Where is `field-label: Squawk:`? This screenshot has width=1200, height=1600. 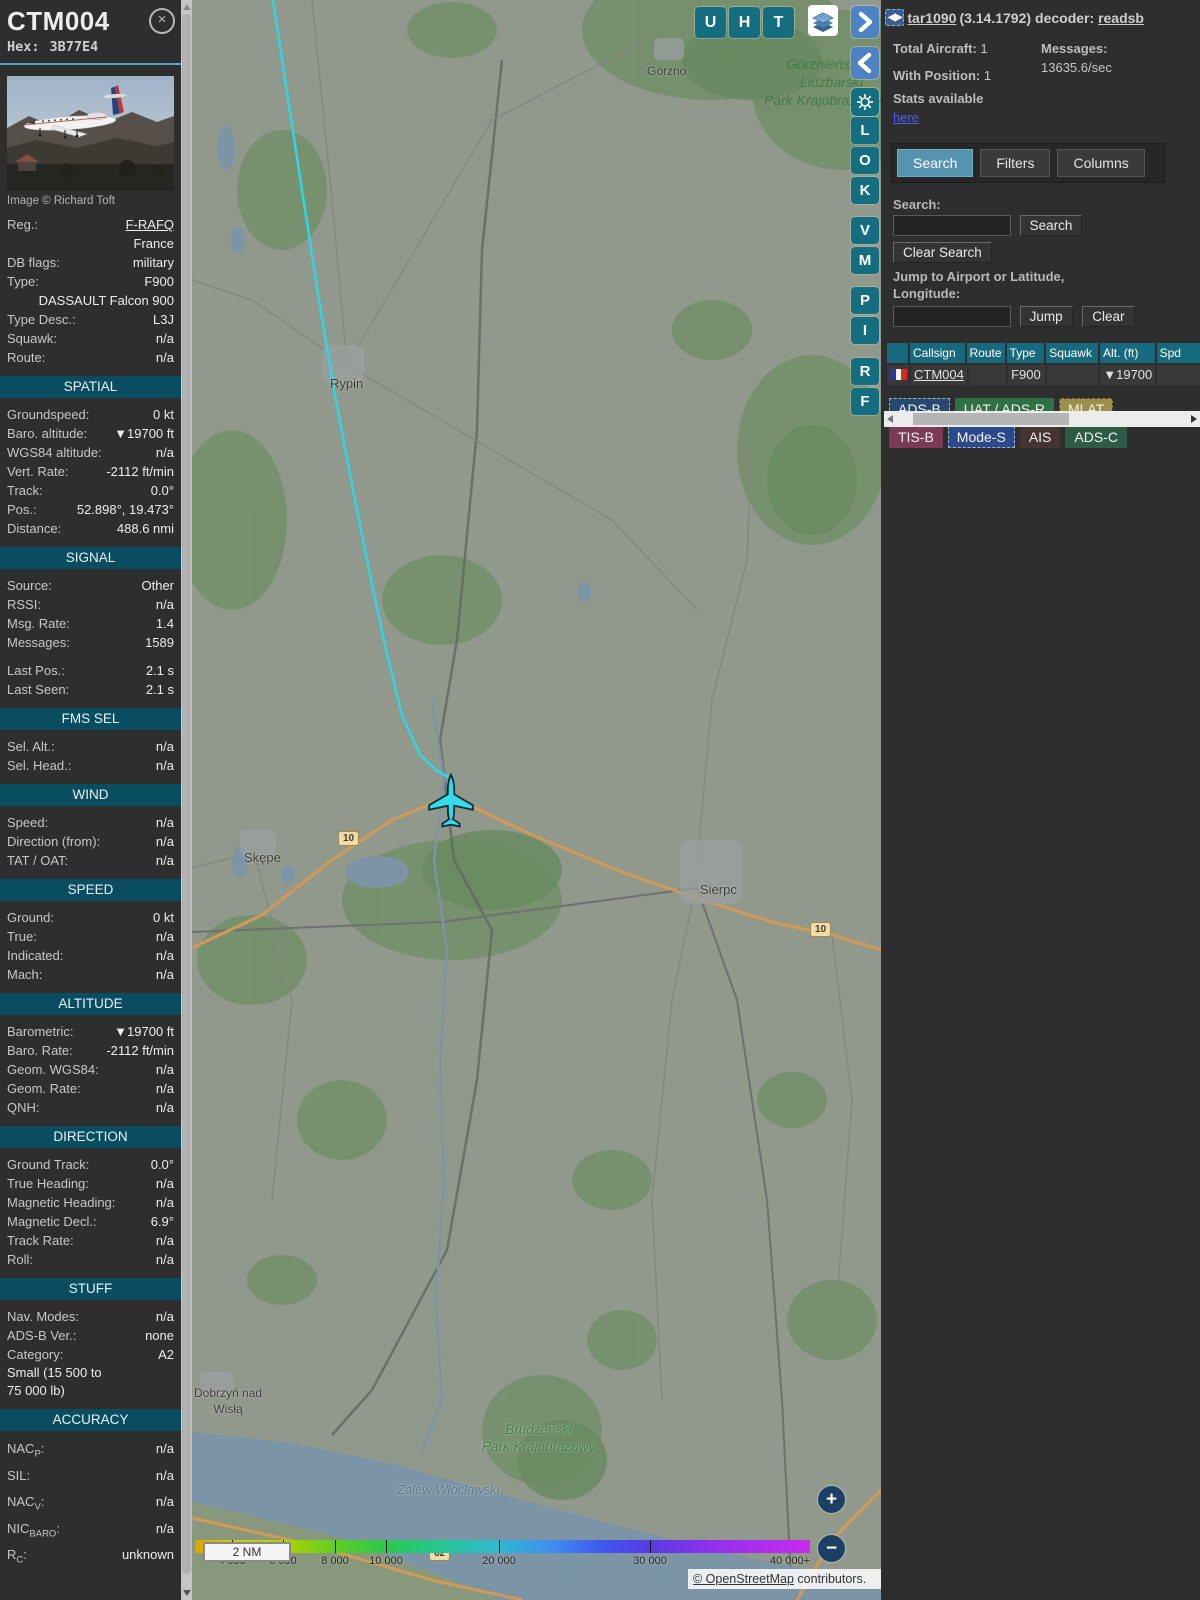 field-label: Squawk: is located at coordinates (32, 338).